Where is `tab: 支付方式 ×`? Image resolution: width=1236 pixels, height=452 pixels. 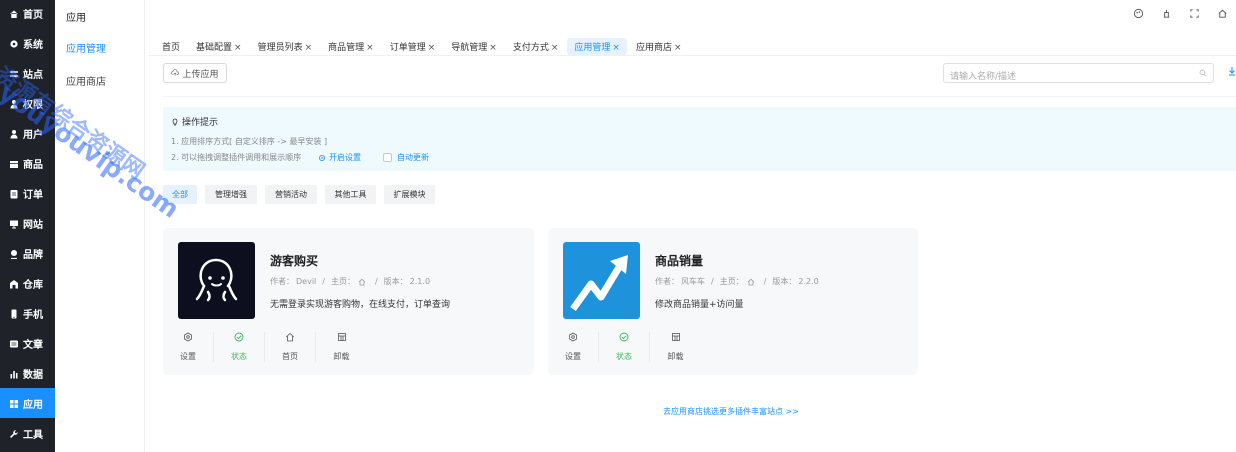
tab: 支付方式 × is located at coordinates (536, 46).